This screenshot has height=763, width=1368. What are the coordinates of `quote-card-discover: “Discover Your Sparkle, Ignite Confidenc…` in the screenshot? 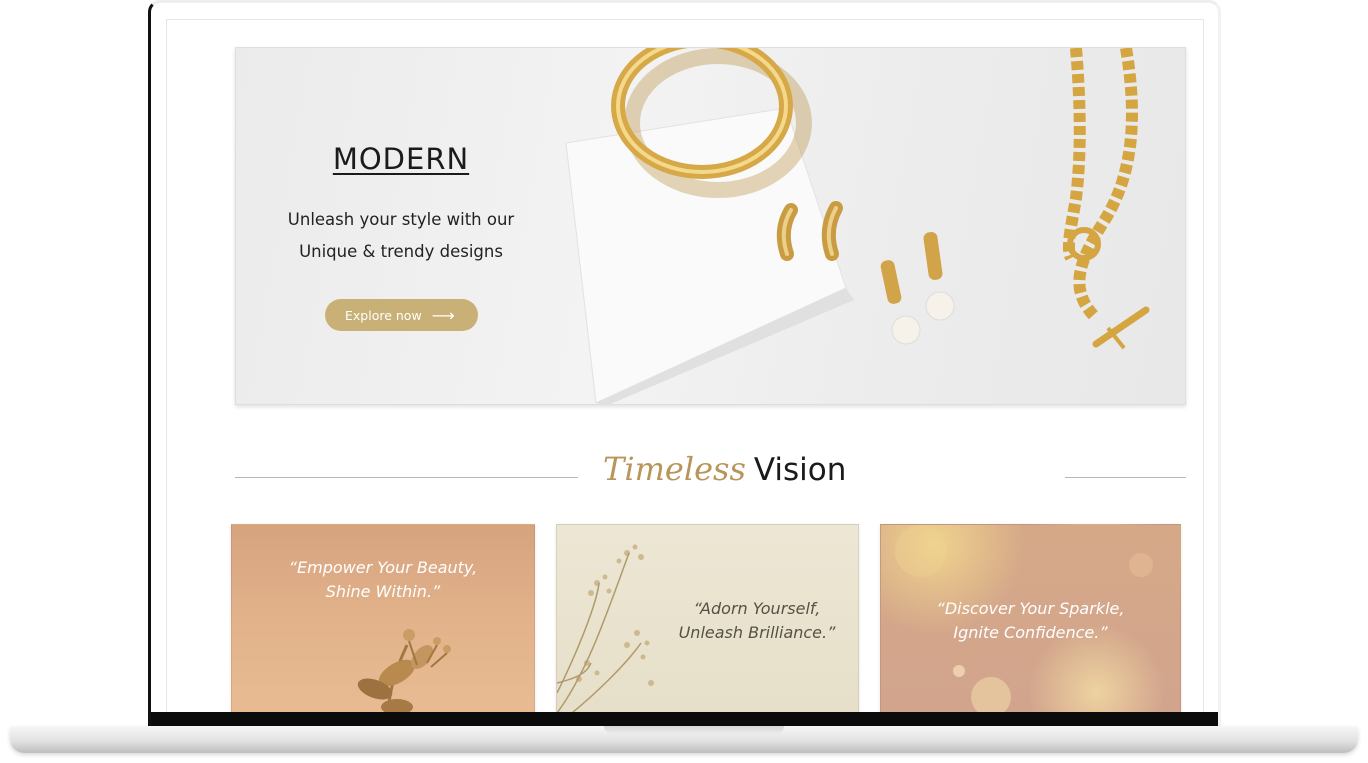 It's located at (1030, 620).